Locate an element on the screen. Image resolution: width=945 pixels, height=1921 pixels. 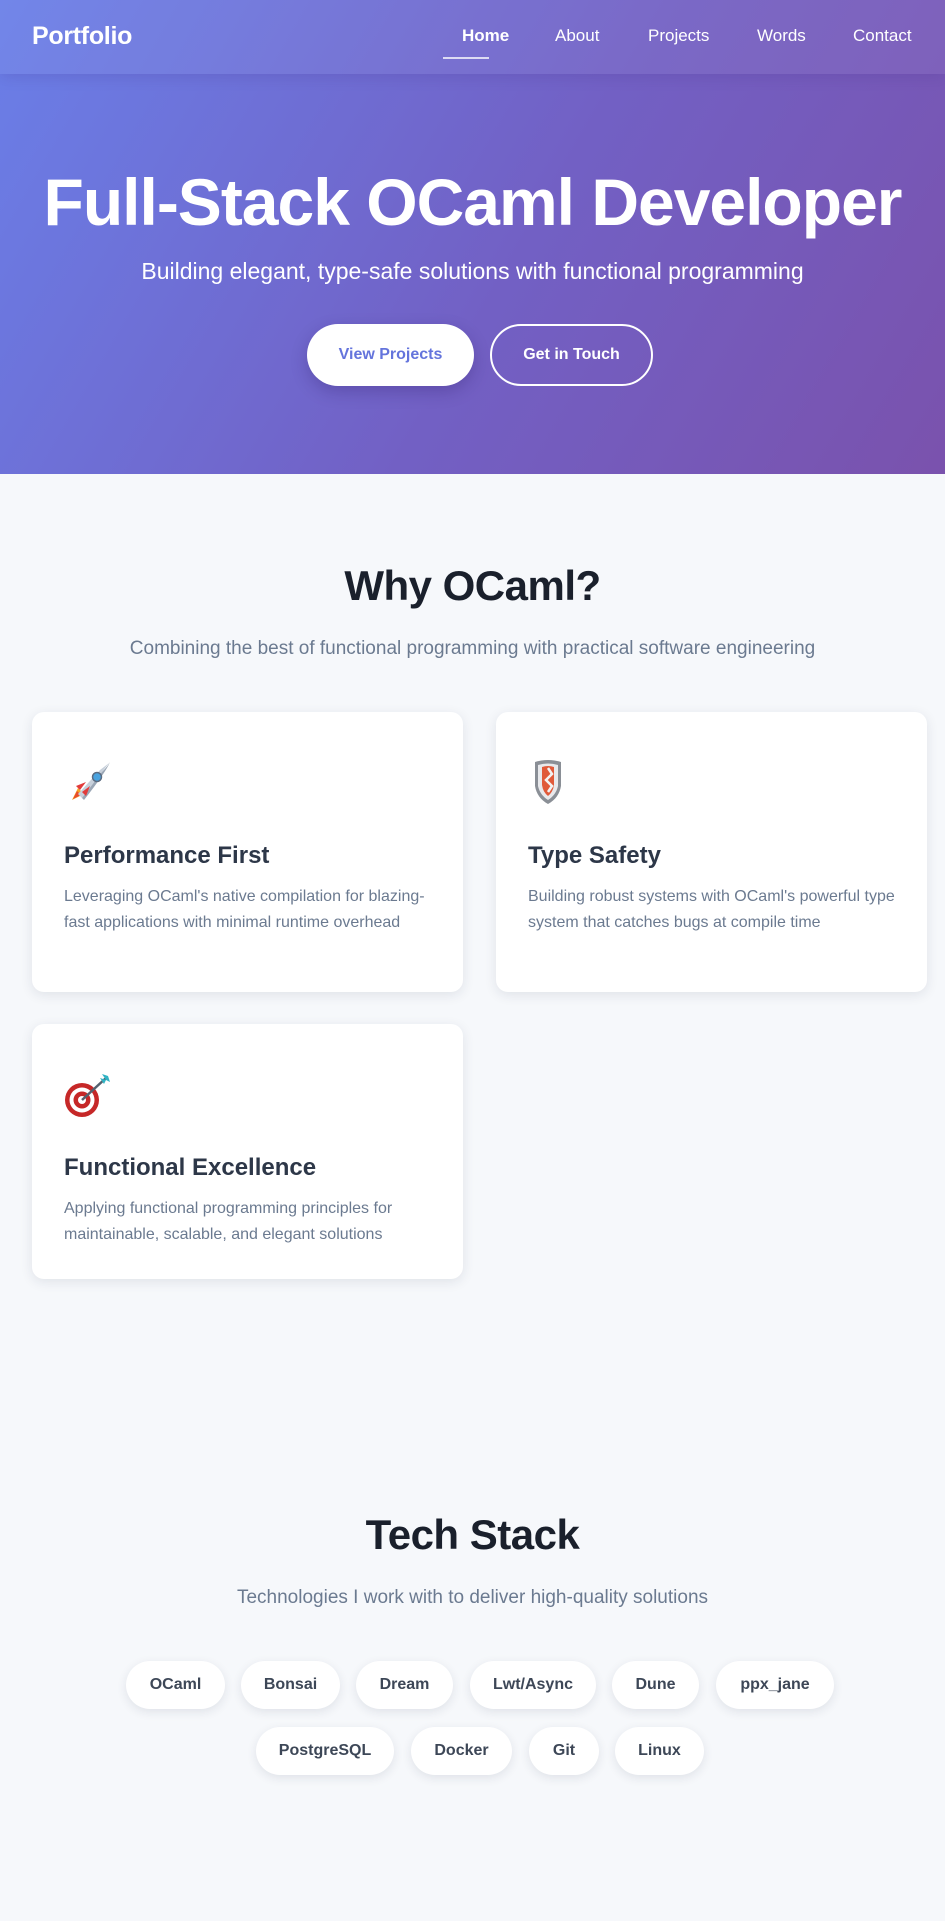
card-title: Performance First is located at coordinates (167, 855).